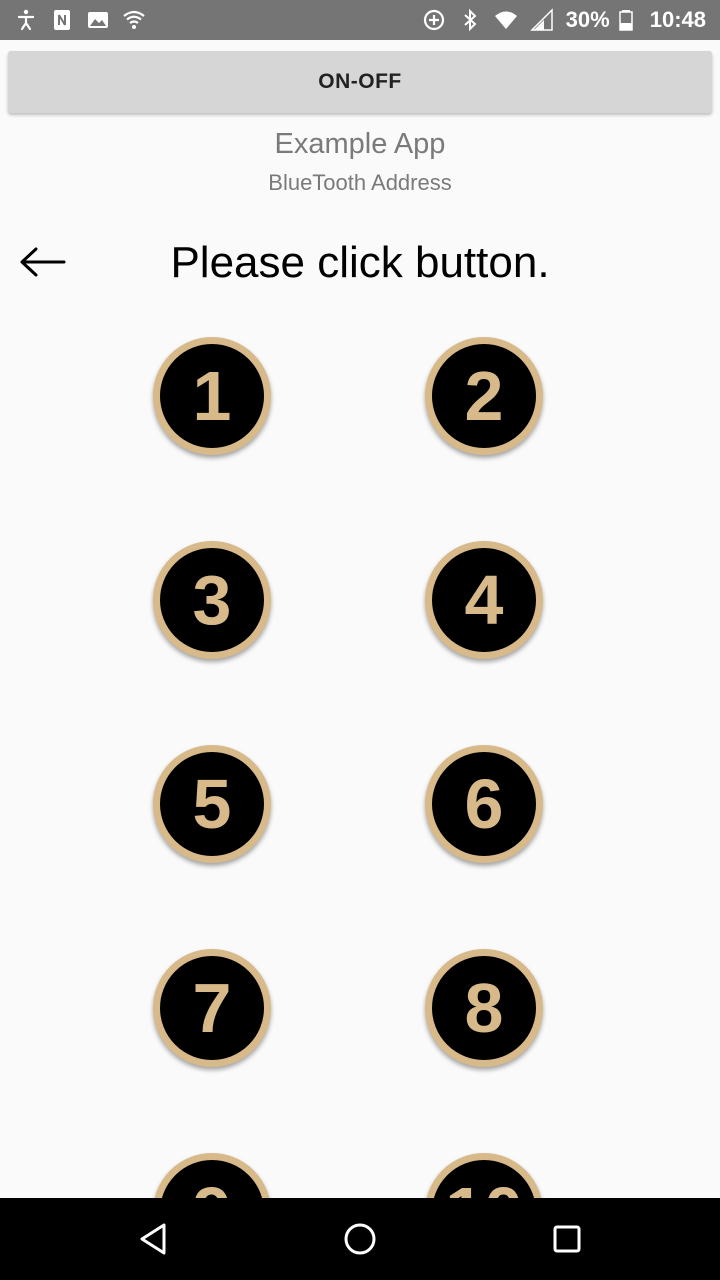 The height and width of the screenshot is (1280, 720). I want to click on on-off-button: ON-OFF, so click(360, 82).